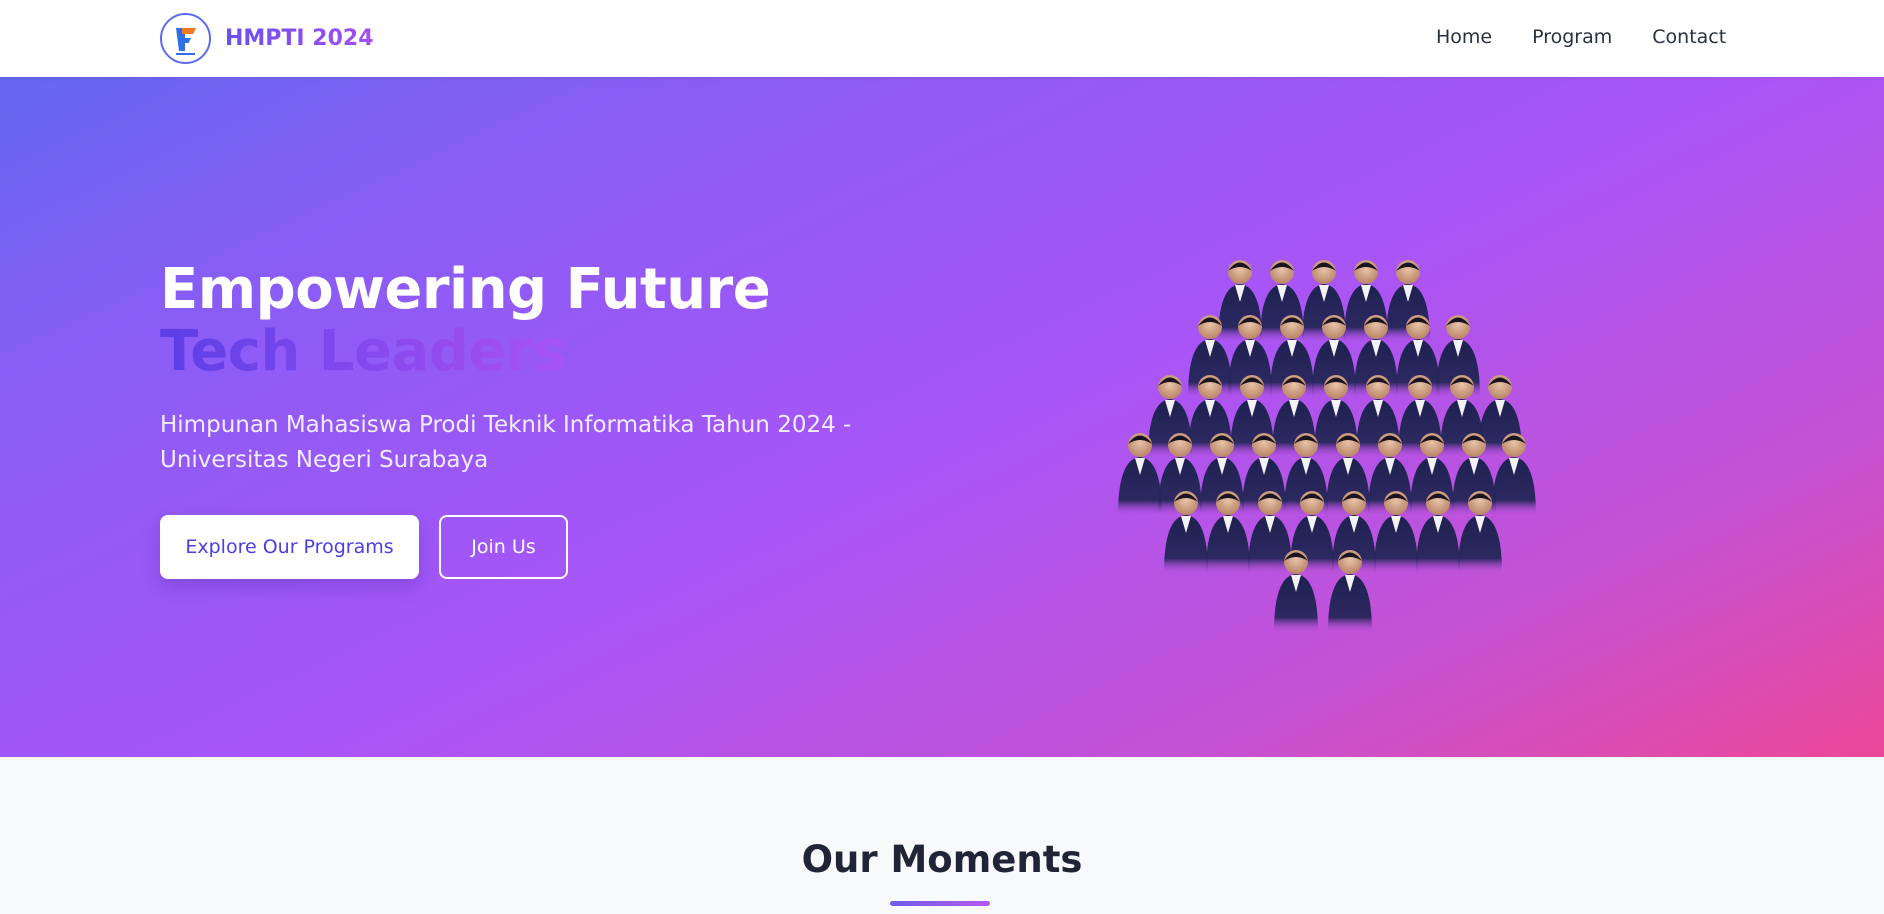 The image size is (1884, 914). I want to click on main-nav: Home Program Contact, so click(1581, 37).